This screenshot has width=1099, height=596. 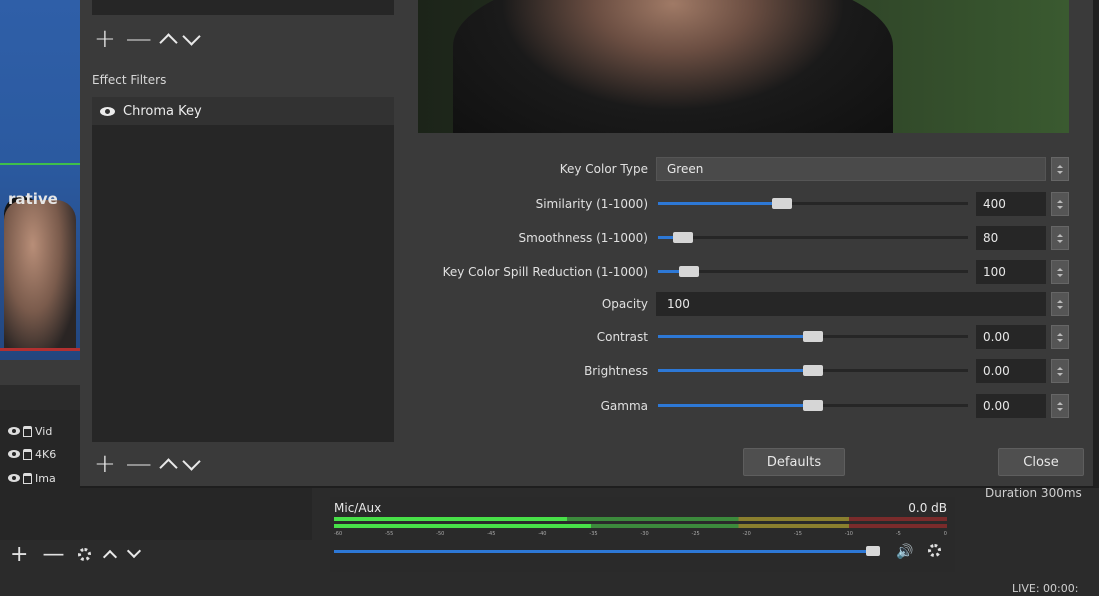 What do you see at coordinates (1060, 238) in the screenshot?
I see `smoothness-spinner` at bounding box center [1060, 238].